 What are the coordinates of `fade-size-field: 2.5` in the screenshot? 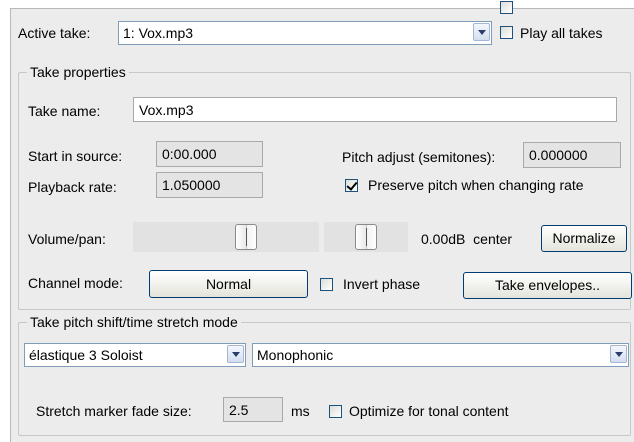 It's located at (253, 409).